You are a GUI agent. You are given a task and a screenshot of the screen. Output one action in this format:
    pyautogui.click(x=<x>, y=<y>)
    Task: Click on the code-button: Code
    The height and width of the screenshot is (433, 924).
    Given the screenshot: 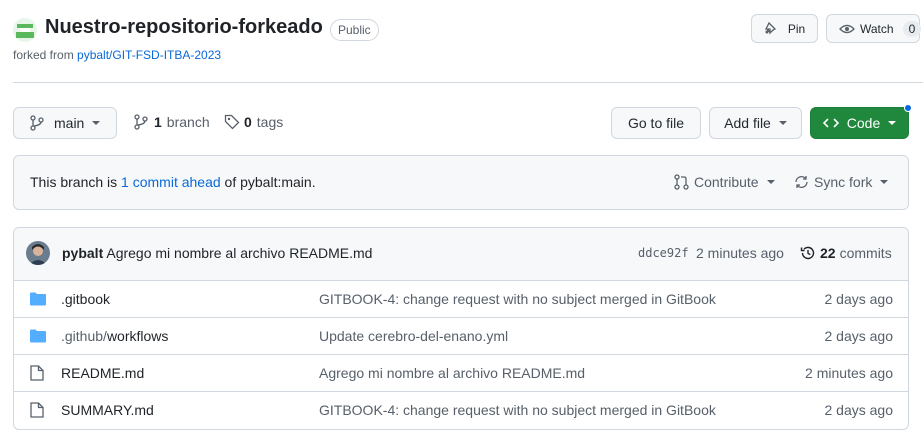 What is the action you would take?
    pyautogui.click(x=859, y=123)
    